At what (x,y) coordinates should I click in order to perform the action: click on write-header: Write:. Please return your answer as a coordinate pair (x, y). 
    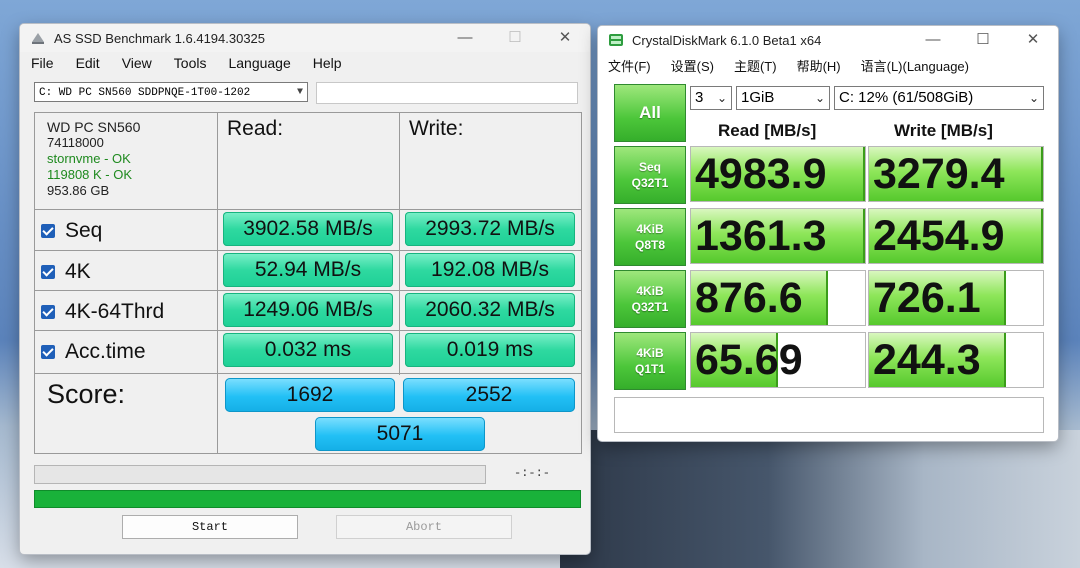
    Looking at the image, I should click on (436, 128).